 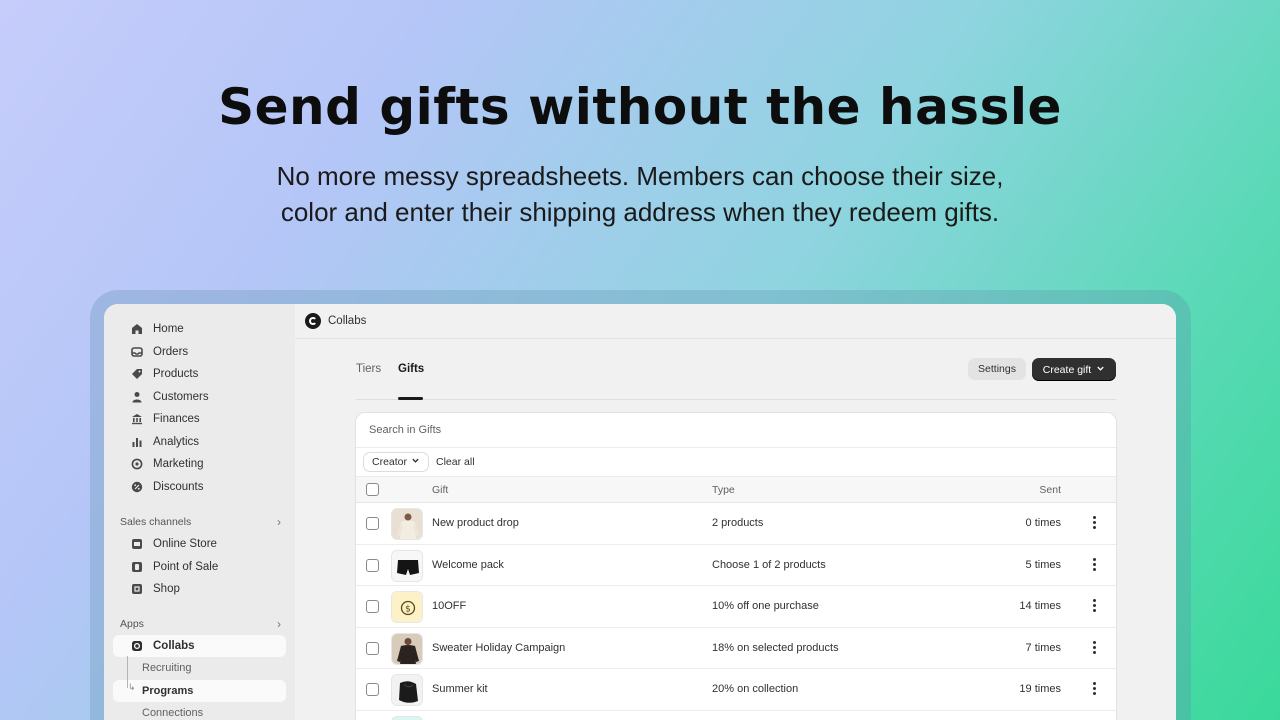 I want to click on sidebar-item-label: Collabs, so click(x=174, y=645).